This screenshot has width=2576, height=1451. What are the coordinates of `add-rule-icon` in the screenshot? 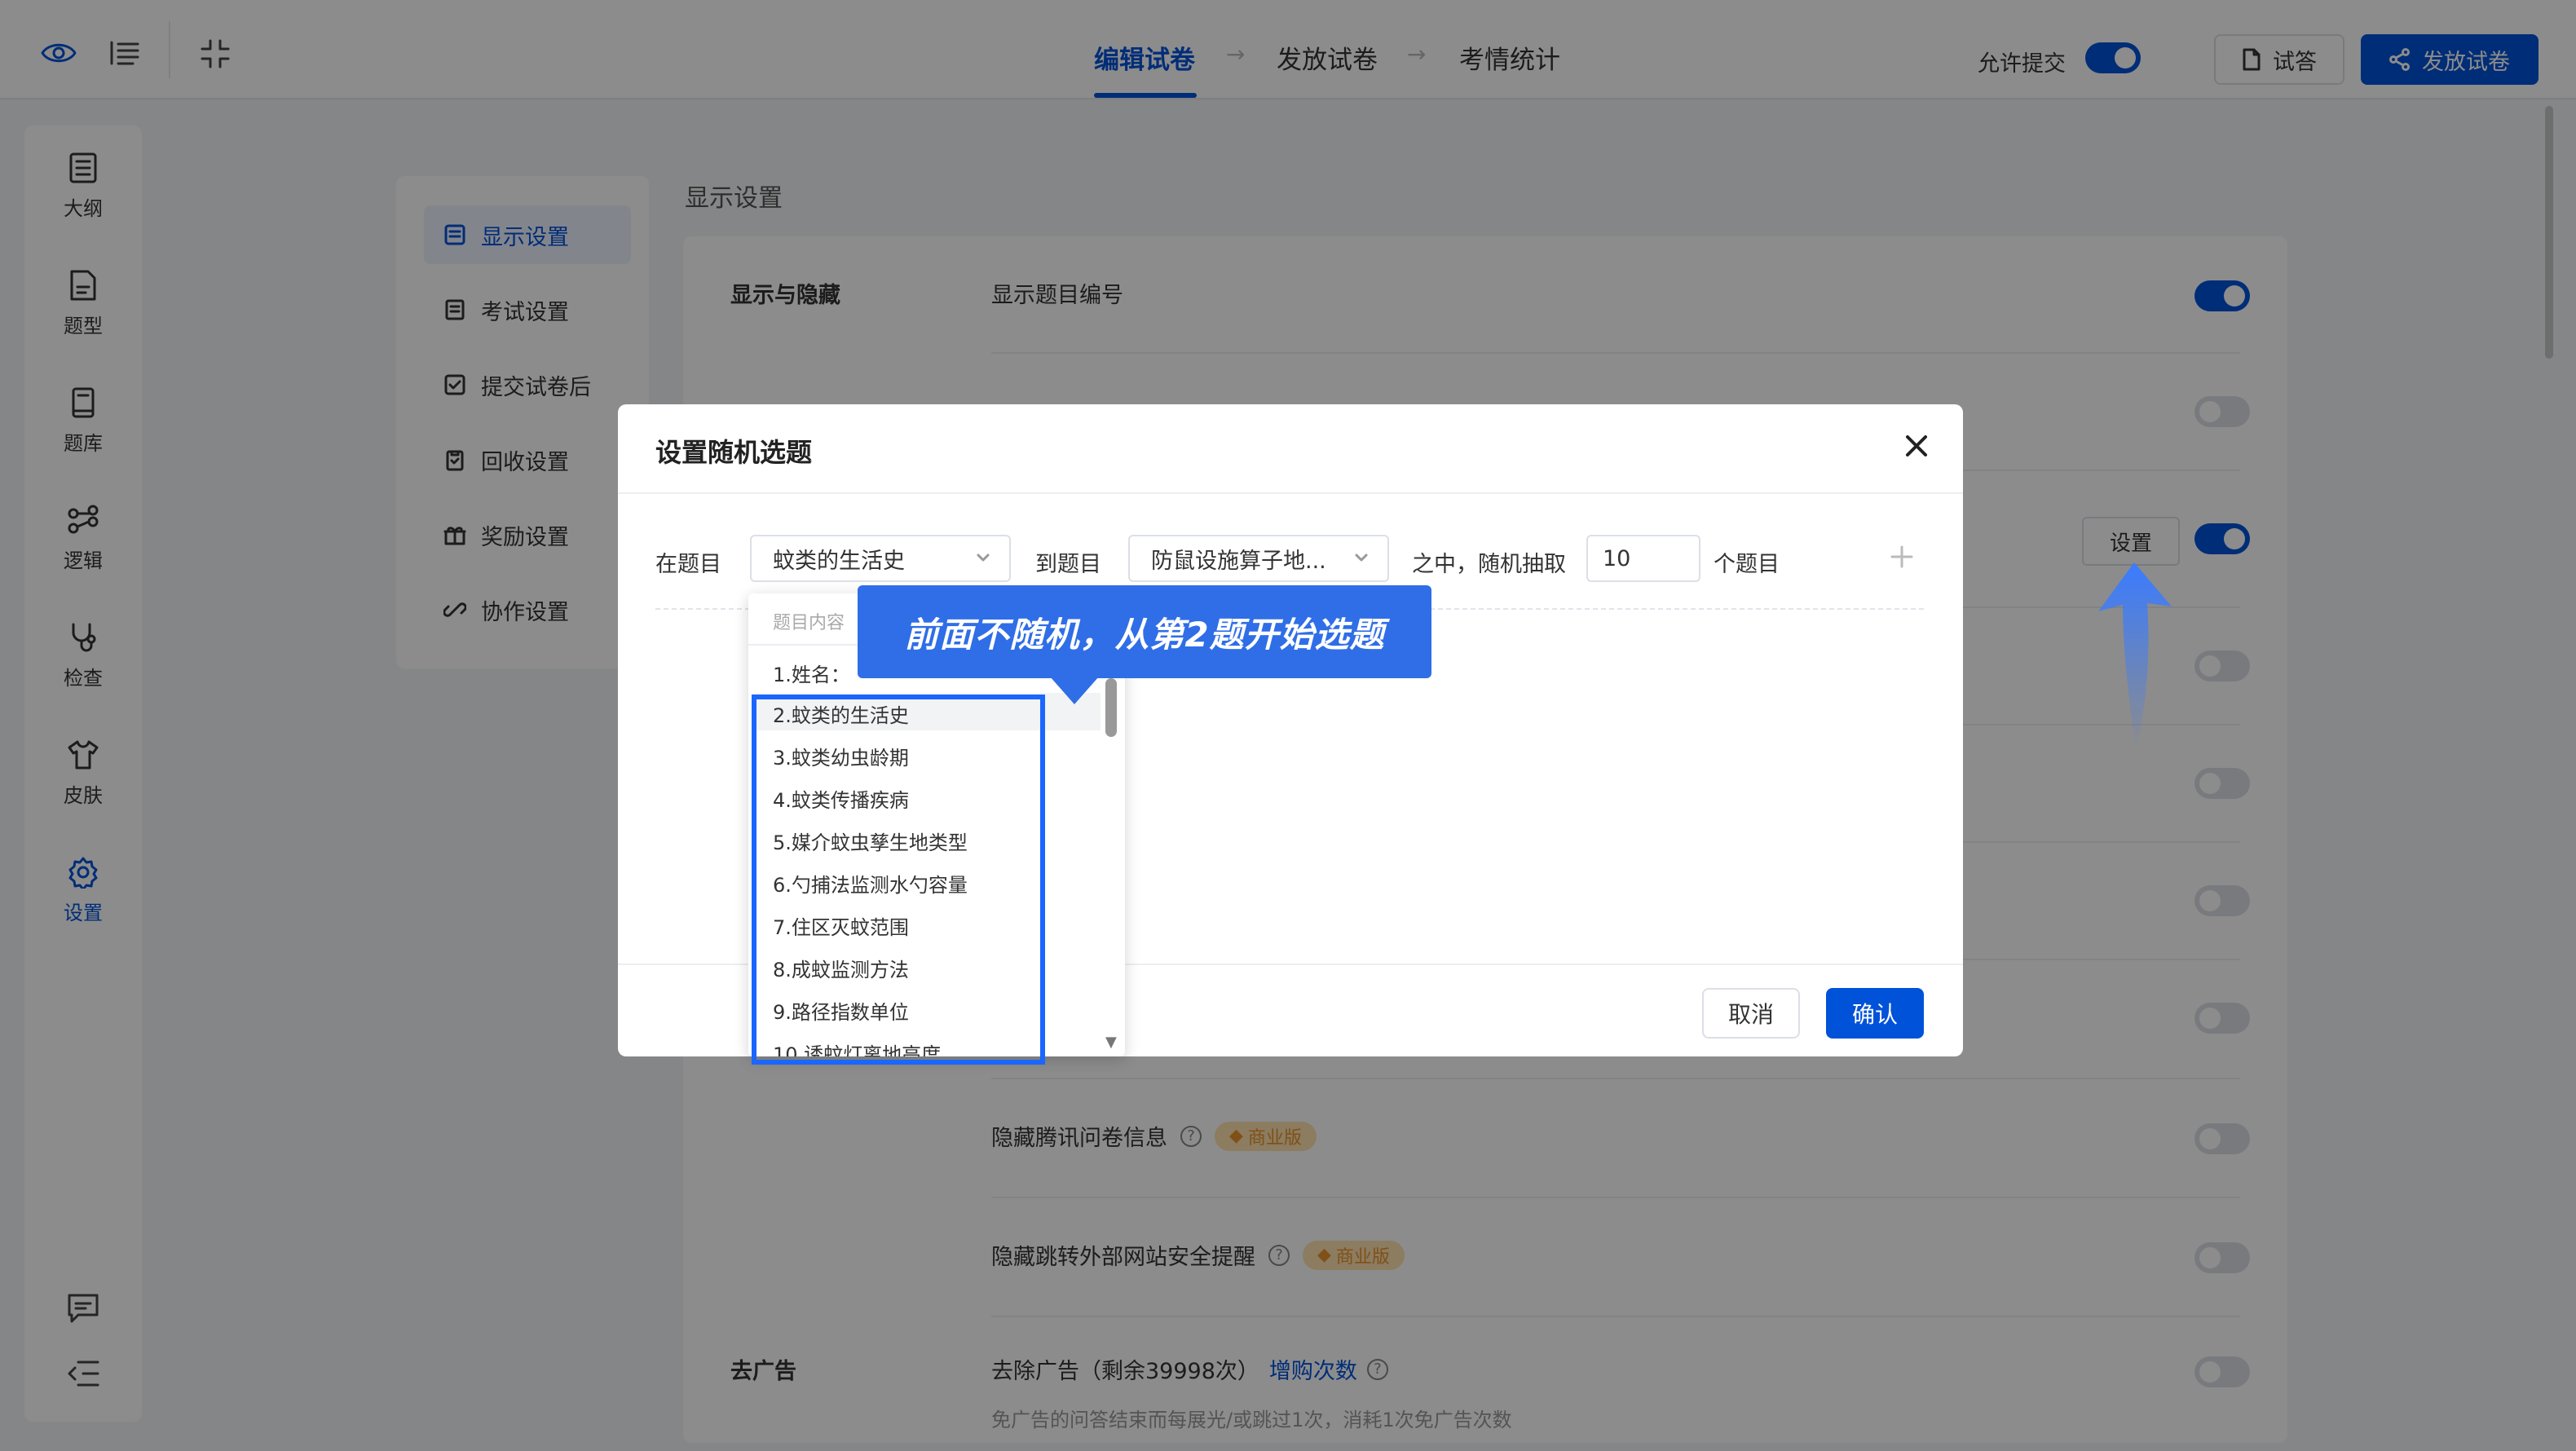 It's located at (1902, 557).